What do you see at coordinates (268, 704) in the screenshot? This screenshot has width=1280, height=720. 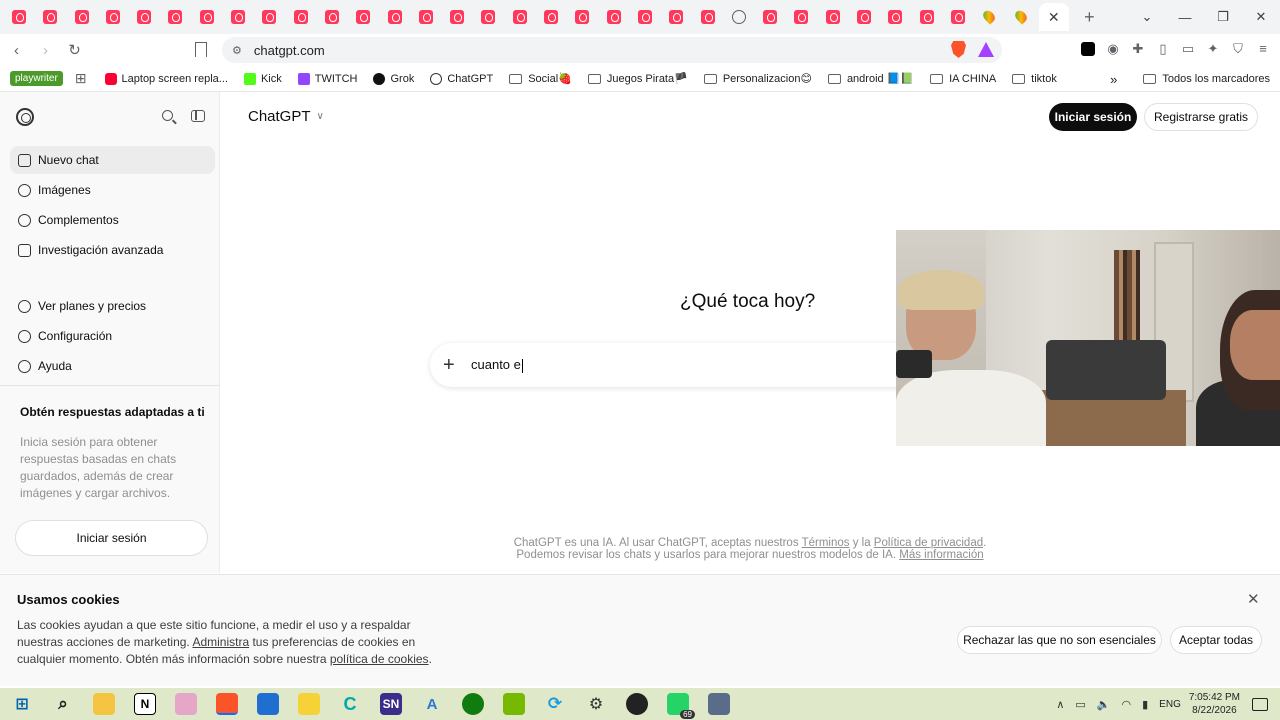 I see `store-icon` at bounding box center [268, 704].